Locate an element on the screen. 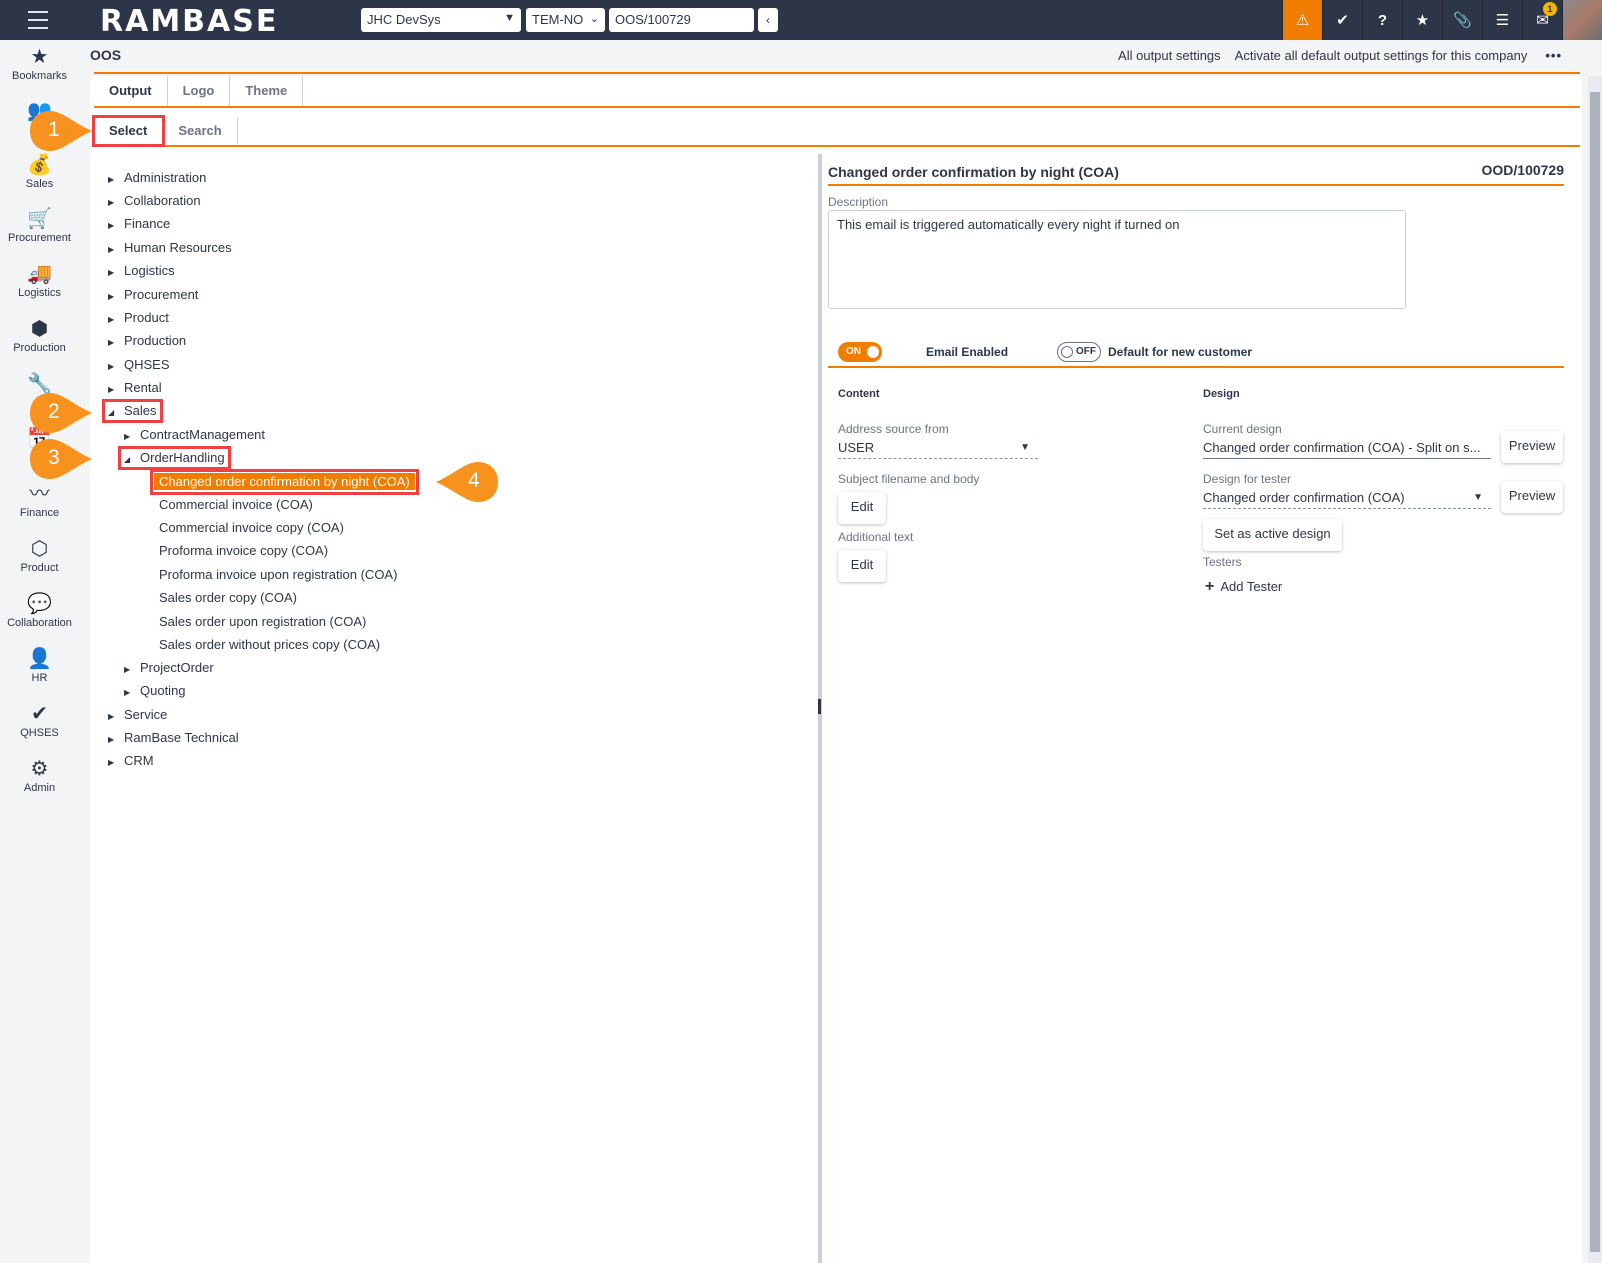  help-icon: ? is located at coordinates (1382, 20).